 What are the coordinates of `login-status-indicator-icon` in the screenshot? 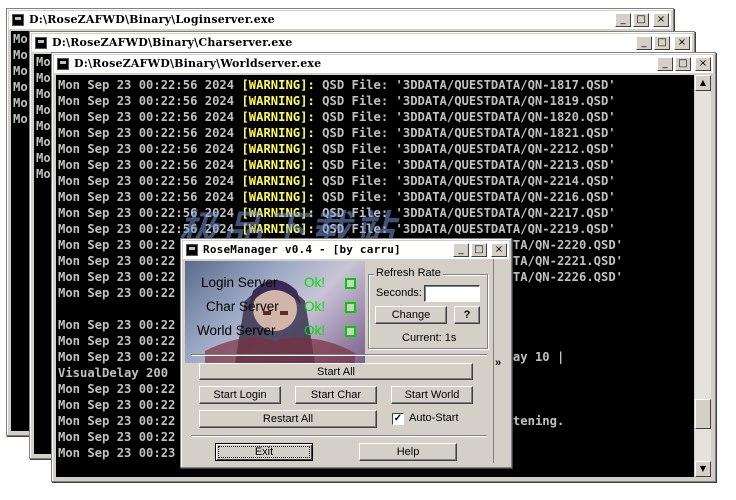 It's located at (350, 283).